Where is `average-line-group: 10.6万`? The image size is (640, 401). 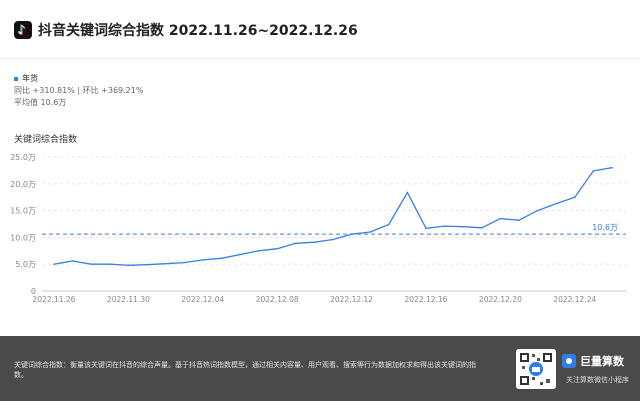 average-line-group: 10.6万 is located at coordinates (334, 229).